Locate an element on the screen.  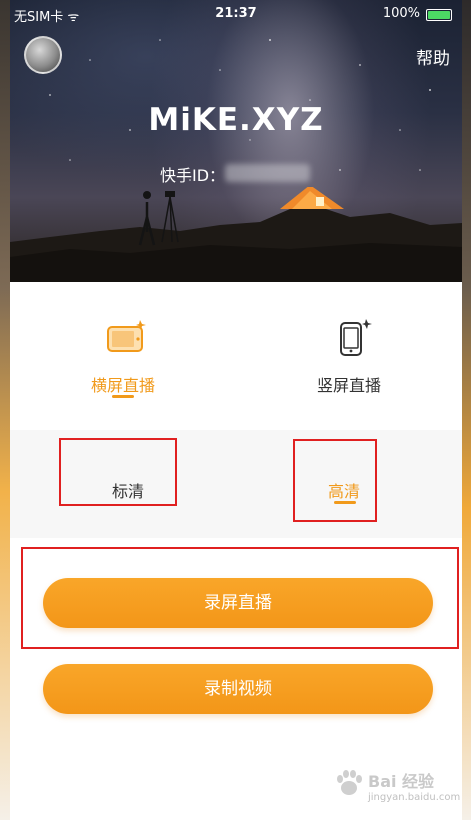
active-mode-indicator is located at coordinates (123, 396).